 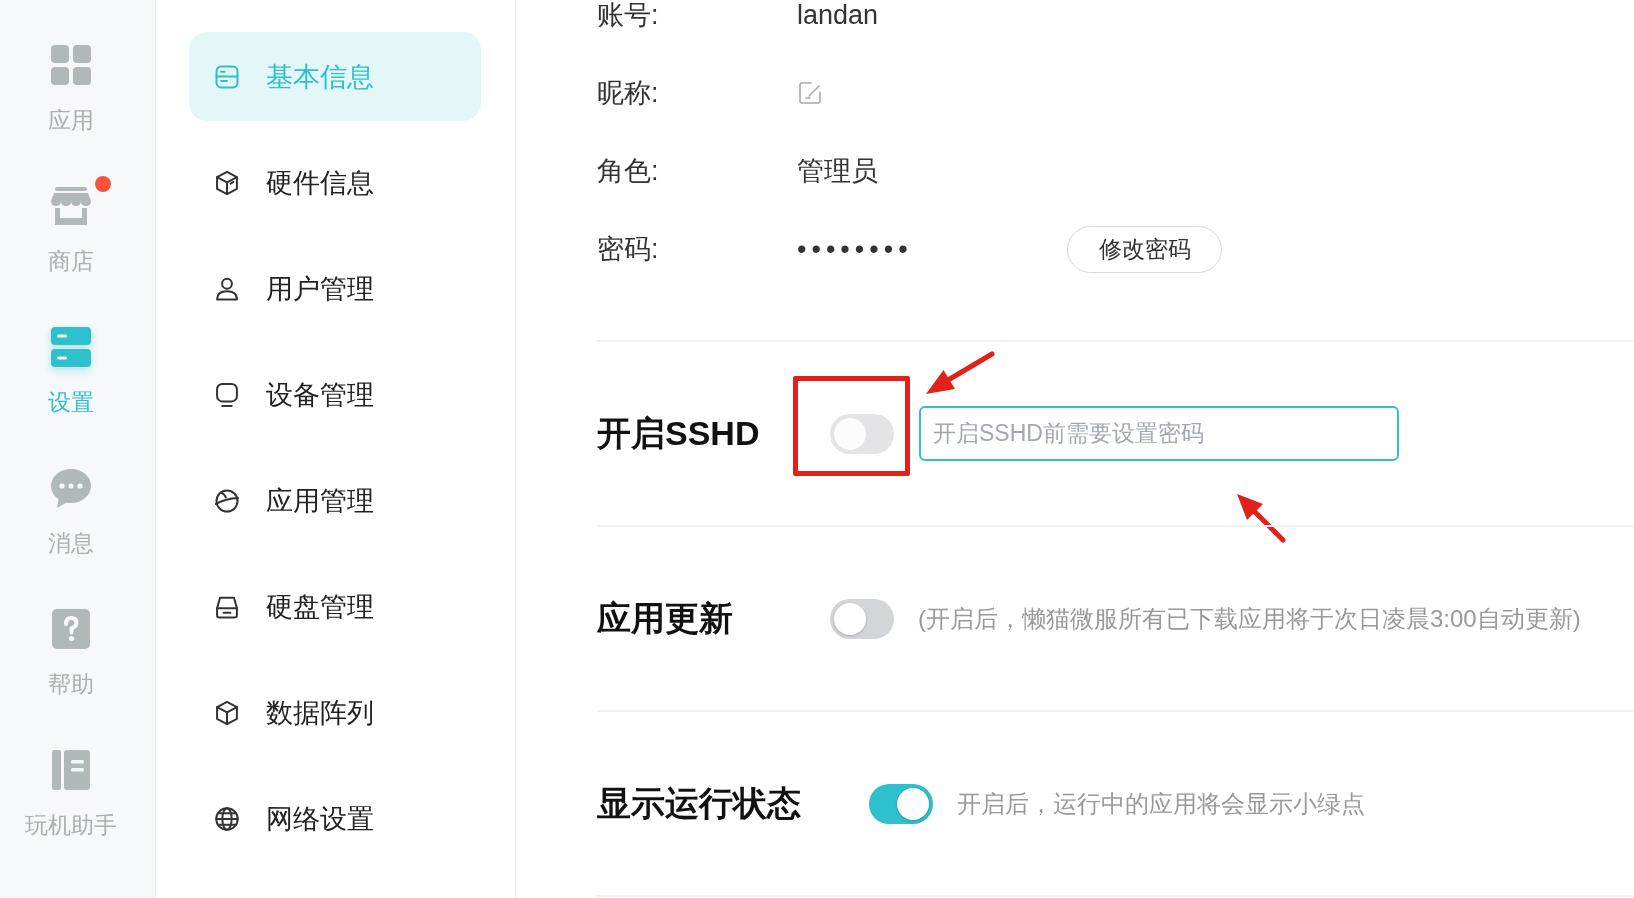 What do you see at coordinates (1161, 803) in the screenshot?
I see `setting-description: 开启后，运行中的应用将会显示小绿点` at bounding box center [1161, 803].